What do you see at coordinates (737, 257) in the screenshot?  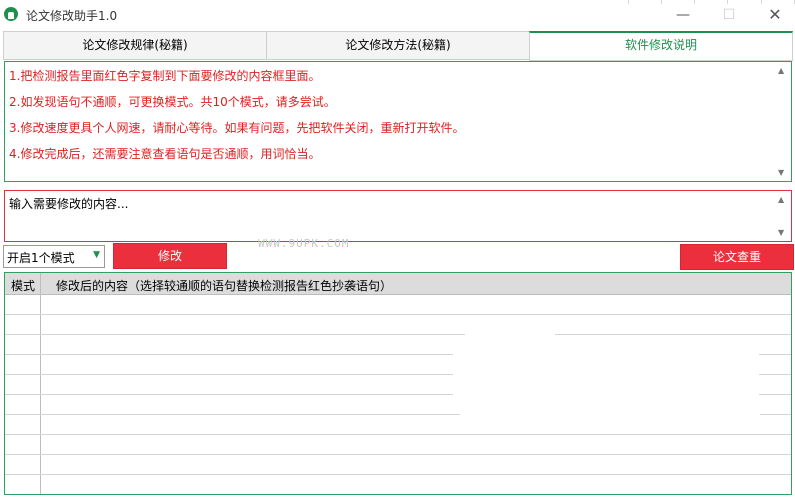 I see `plagiarism-check-button: 论文查重` at bounding box center [737, 257].